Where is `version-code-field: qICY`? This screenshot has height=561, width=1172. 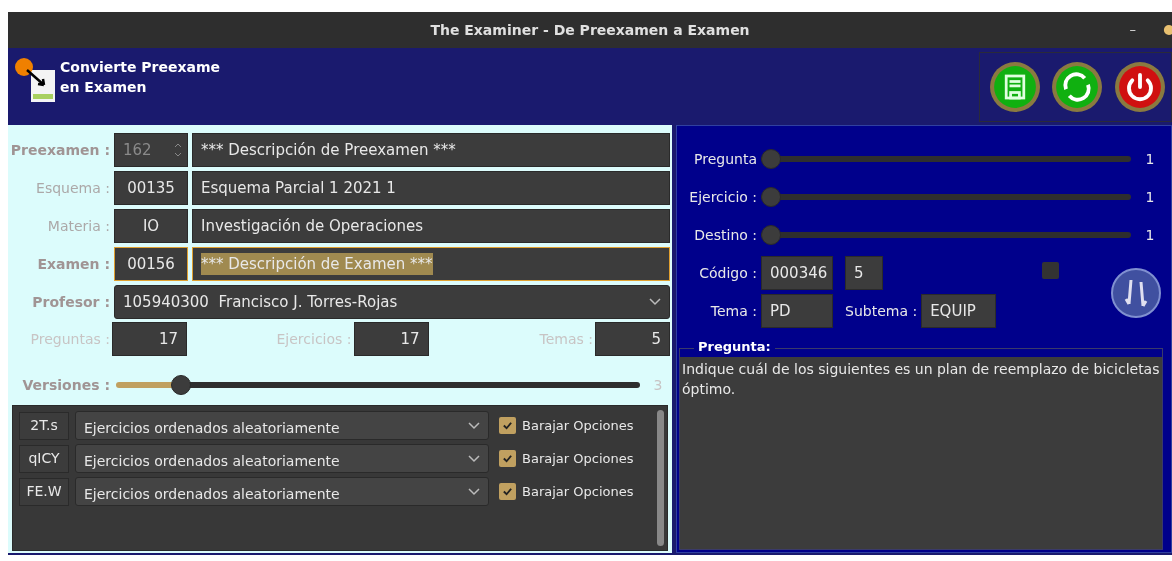
version-code-field: qICY is located at coordinates (44, 458).